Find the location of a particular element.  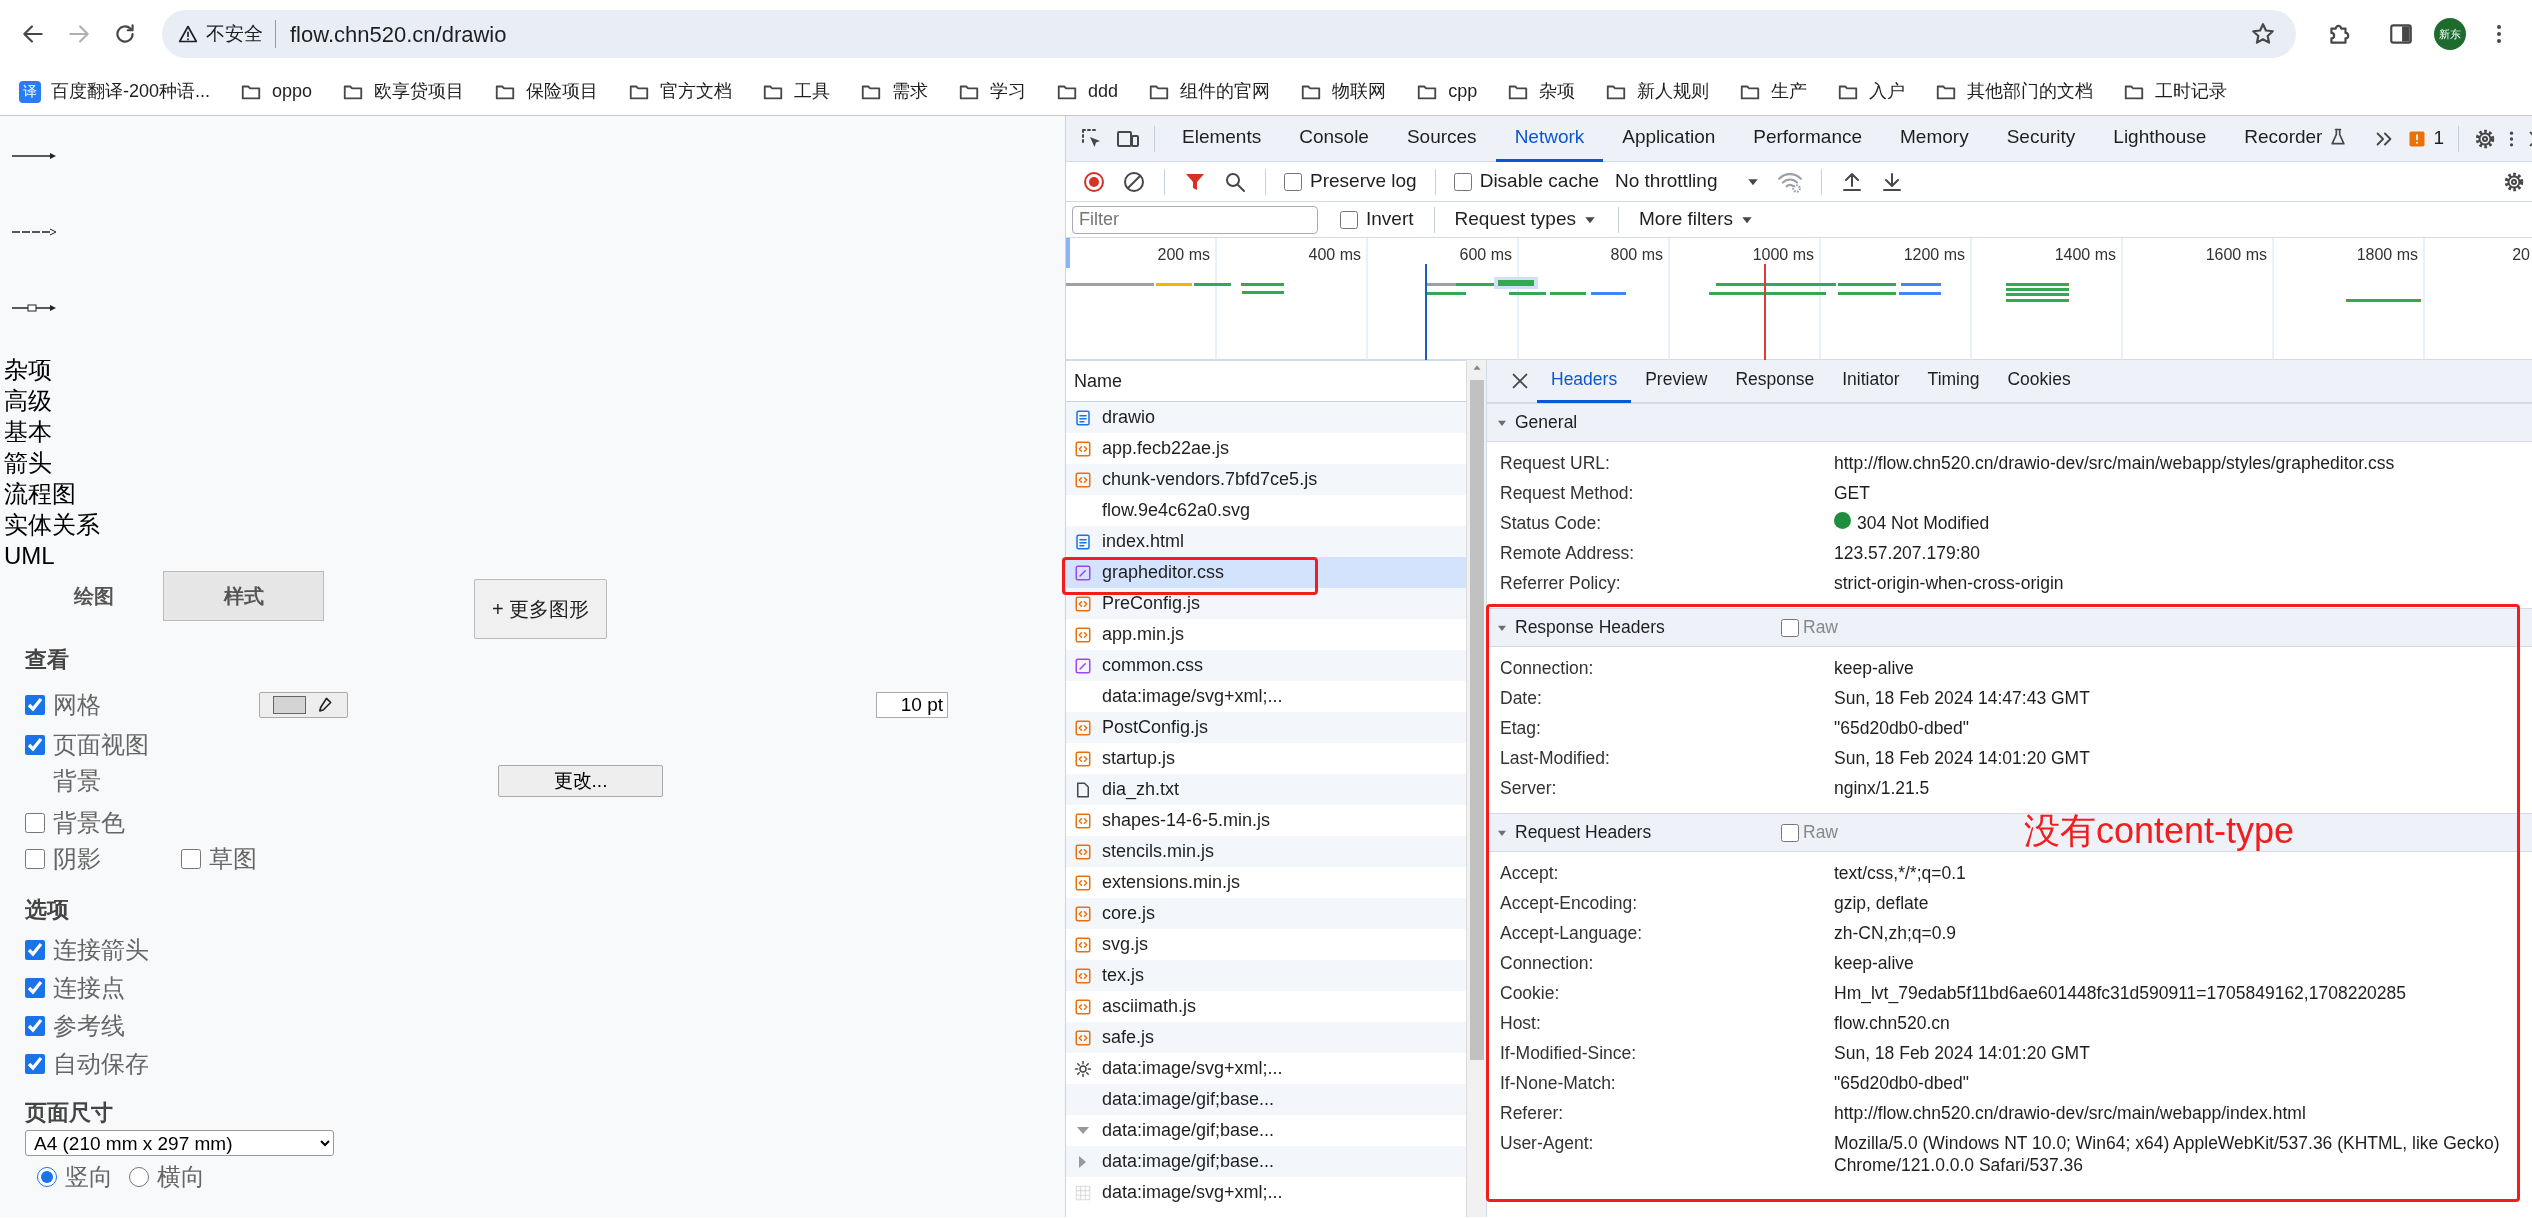

library-title: 杂项 is located at coordinates (26, 369).